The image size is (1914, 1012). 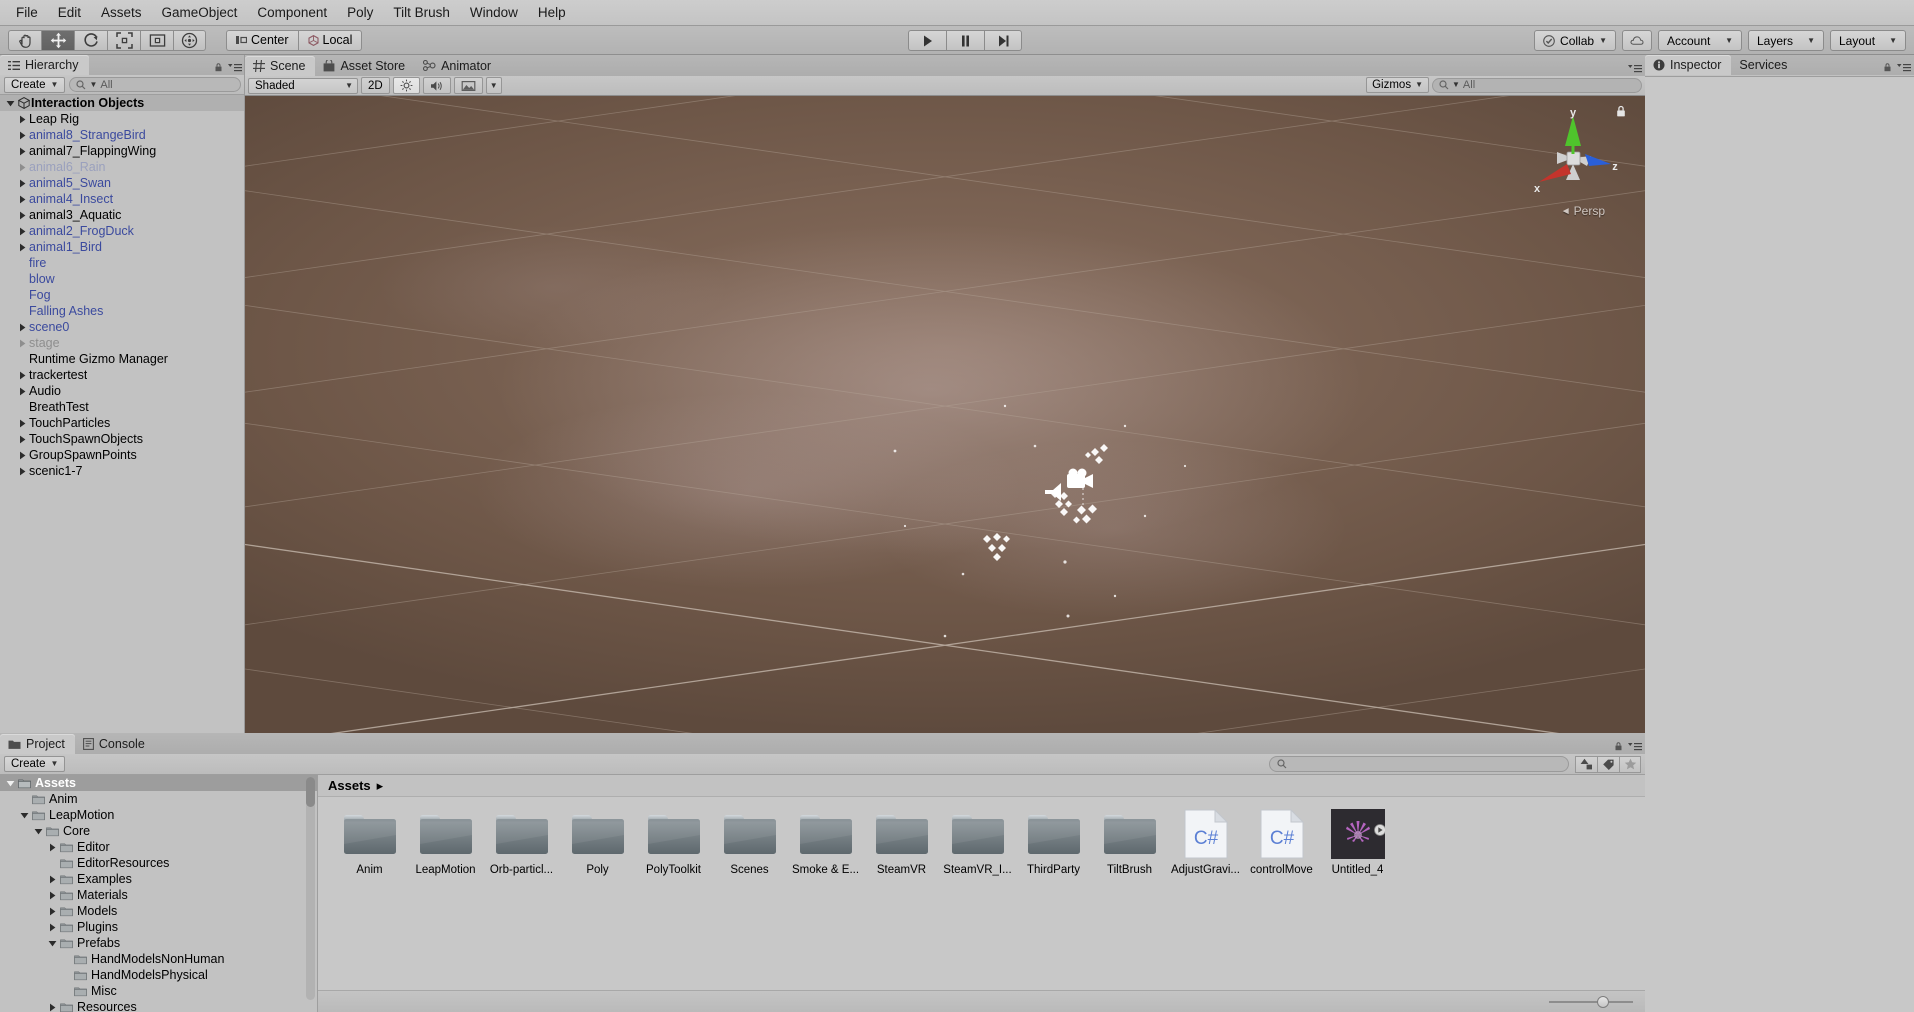 I want to click on hierarchy-item: scenic1-7, so click(x=122, y=471).